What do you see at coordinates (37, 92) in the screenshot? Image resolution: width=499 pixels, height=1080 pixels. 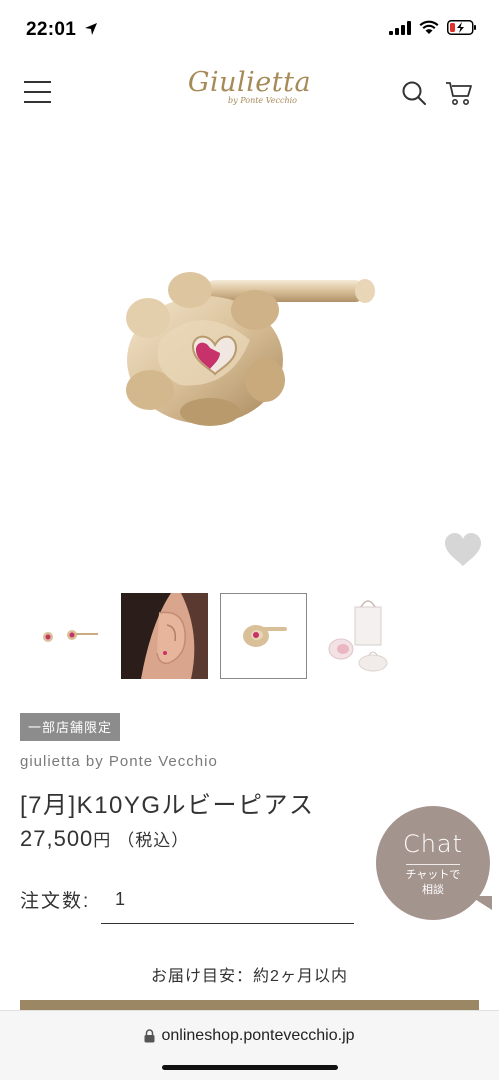 I see `menu-icon` at bounding box center [37, 92].